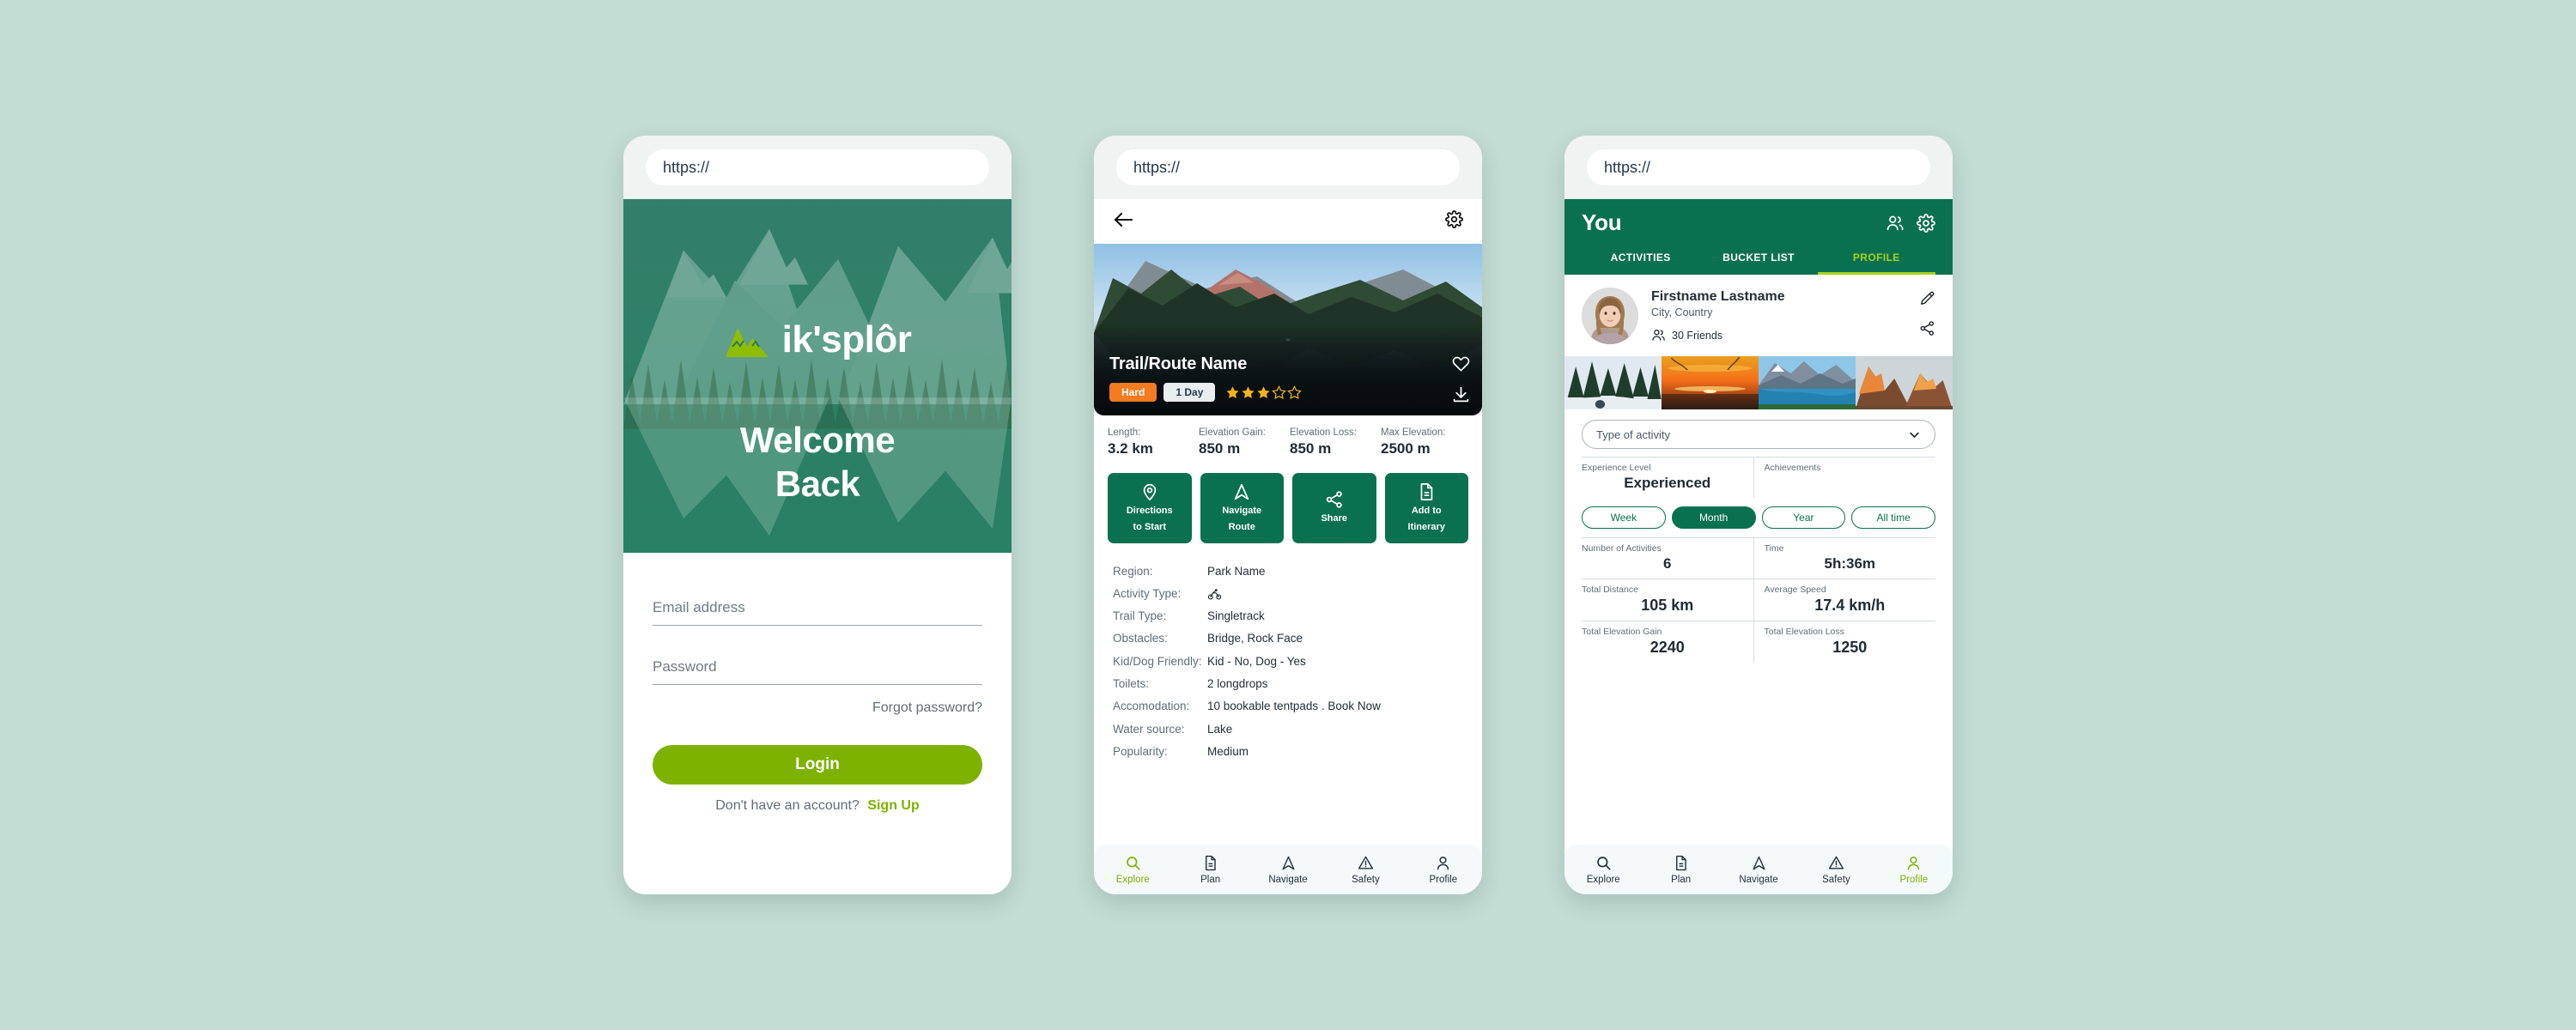 The height and width of the screenshot is (1030, 2576). What do you see at coordinates (1622, 548) in the screenshot?
I see `stat-label: Number of Activities` at bounding box center [1622, 548].